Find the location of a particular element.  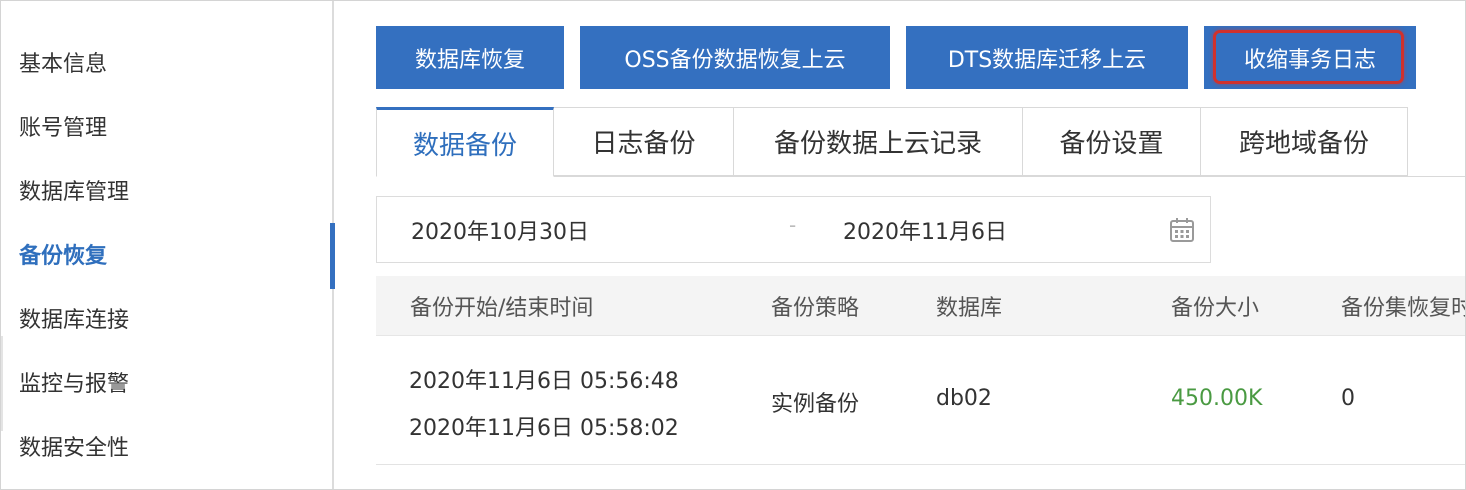

sidebar-item-data-security: 数据安全性 is located at coordinates (74, 449).